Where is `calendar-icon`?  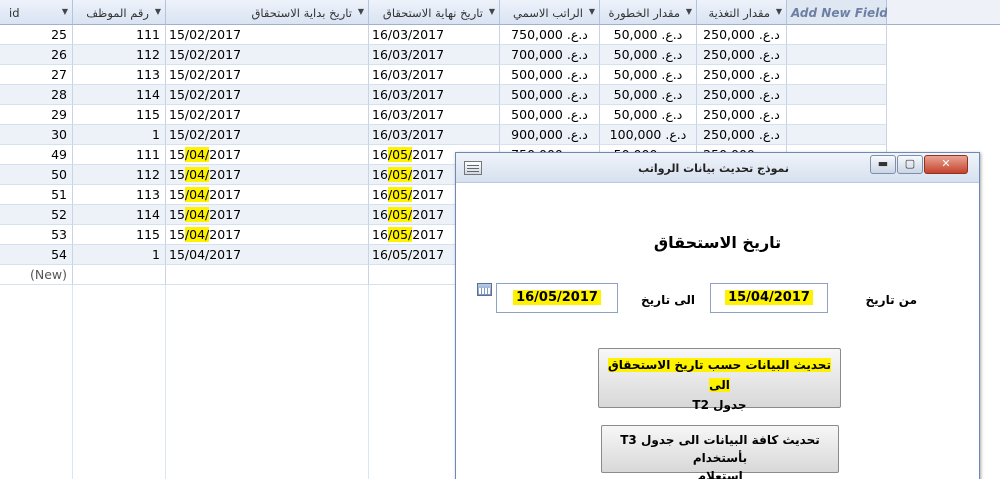 calendar-icon is located at coordinates (484, 289).